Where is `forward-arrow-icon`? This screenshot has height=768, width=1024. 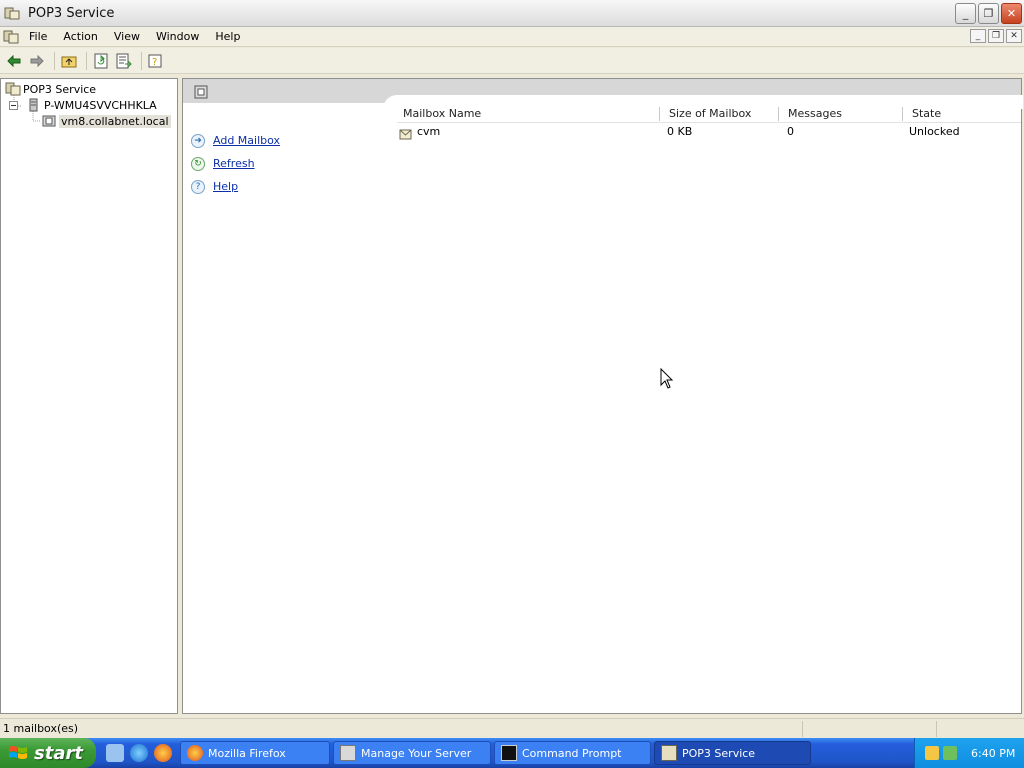
forward-arrow-icon is located at coordinates (37, 60).